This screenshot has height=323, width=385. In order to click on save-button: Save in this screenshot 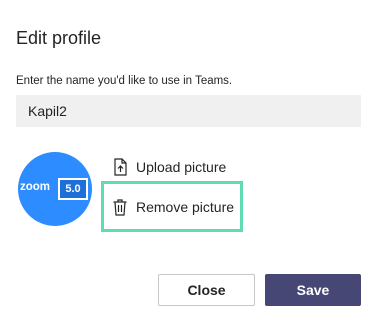, I will do `click(313, 290)`.